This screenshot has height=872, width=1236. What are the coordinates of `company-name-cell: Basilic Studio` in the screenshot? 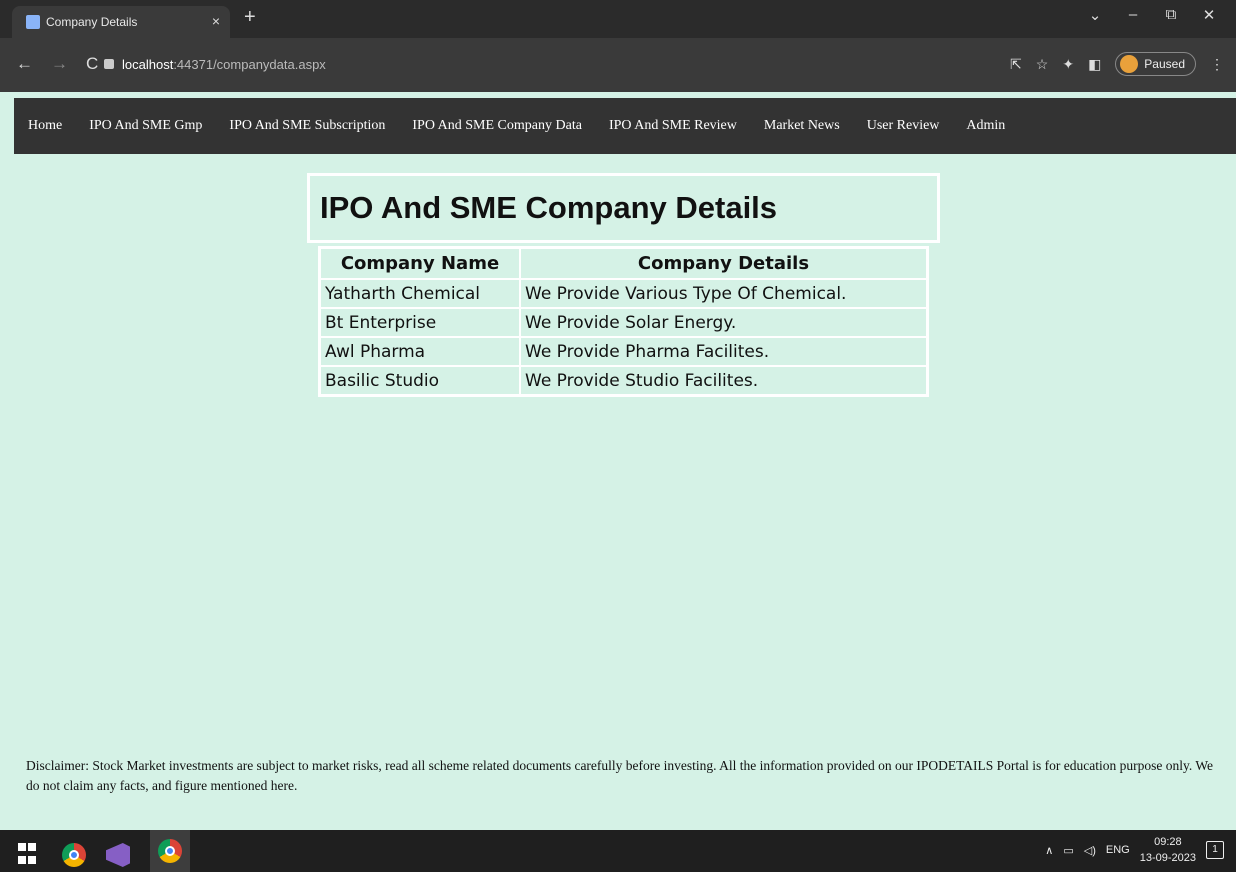 It's located at (420, 380).